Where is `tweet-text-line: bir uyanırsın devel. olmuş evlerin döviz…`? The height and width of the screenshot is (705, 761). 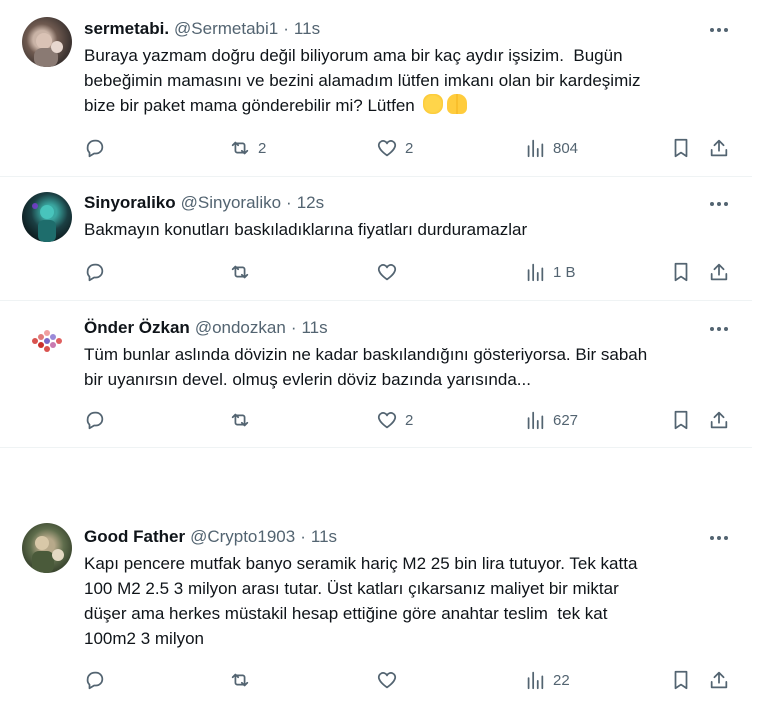
tweet-text-line: bir uyanırsın devel. olmuş evlerin döviz… is located at coordinates (307, 379).